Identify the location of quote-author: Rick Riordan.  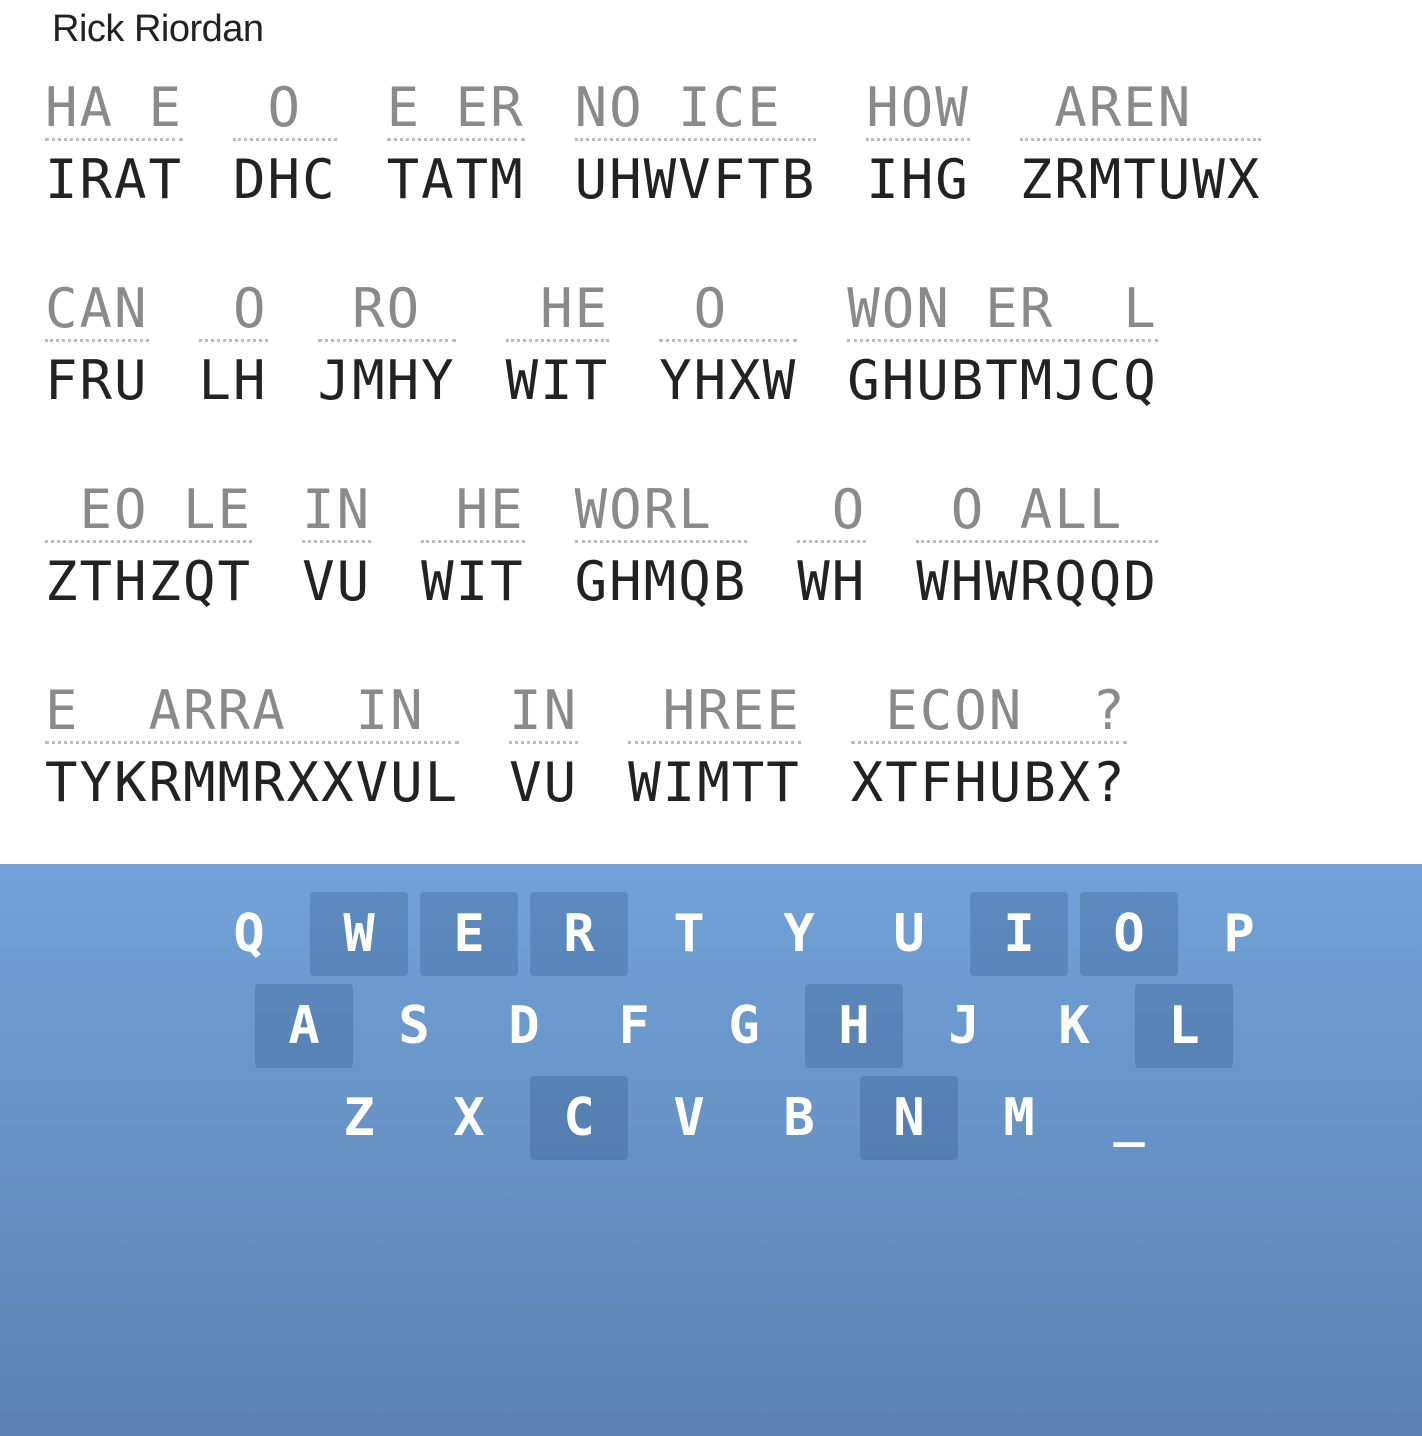
(158, 29).